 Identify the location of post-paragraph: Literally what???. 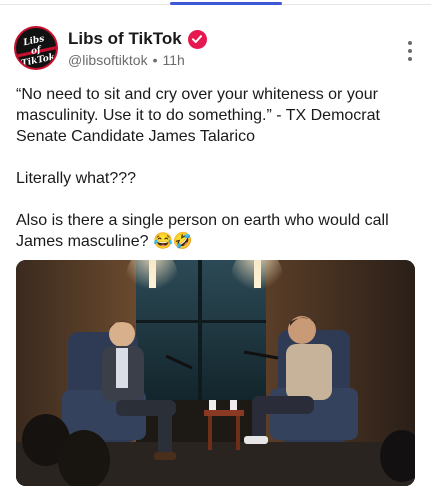
(76, 178).